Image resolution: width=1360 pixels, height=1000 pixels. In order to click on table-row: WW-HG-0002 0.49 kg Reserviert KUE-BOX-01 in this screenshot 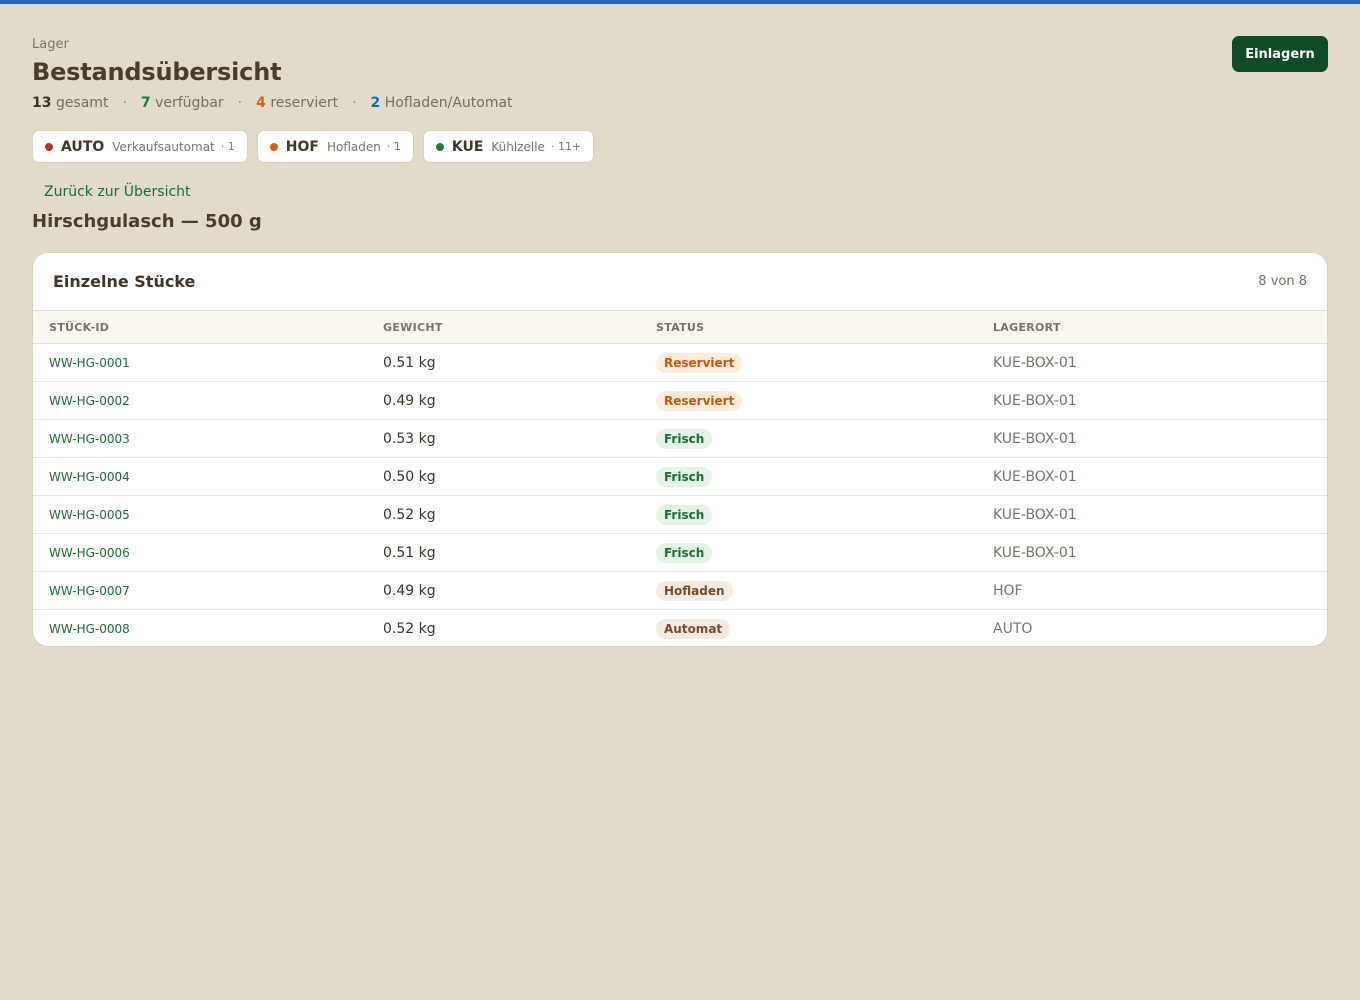, I will do `click(680, 401)`.